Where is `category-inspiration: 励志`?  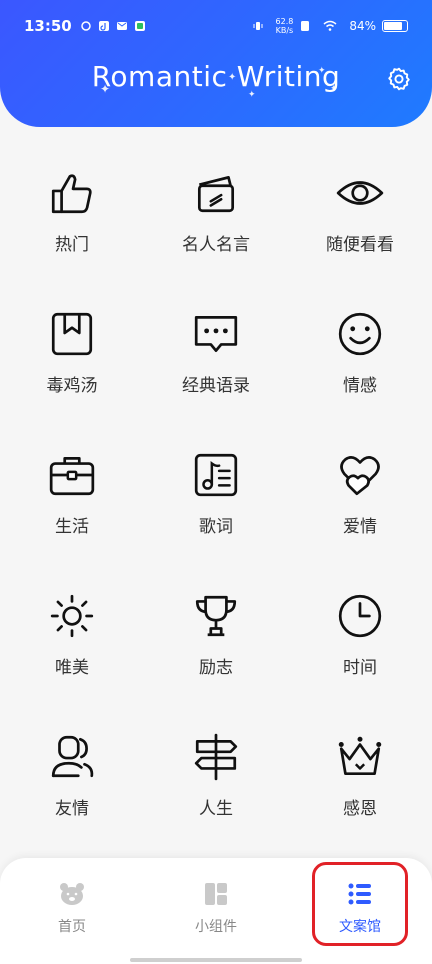 category-inspiration: 励志 is located at coordinates (216, 633).